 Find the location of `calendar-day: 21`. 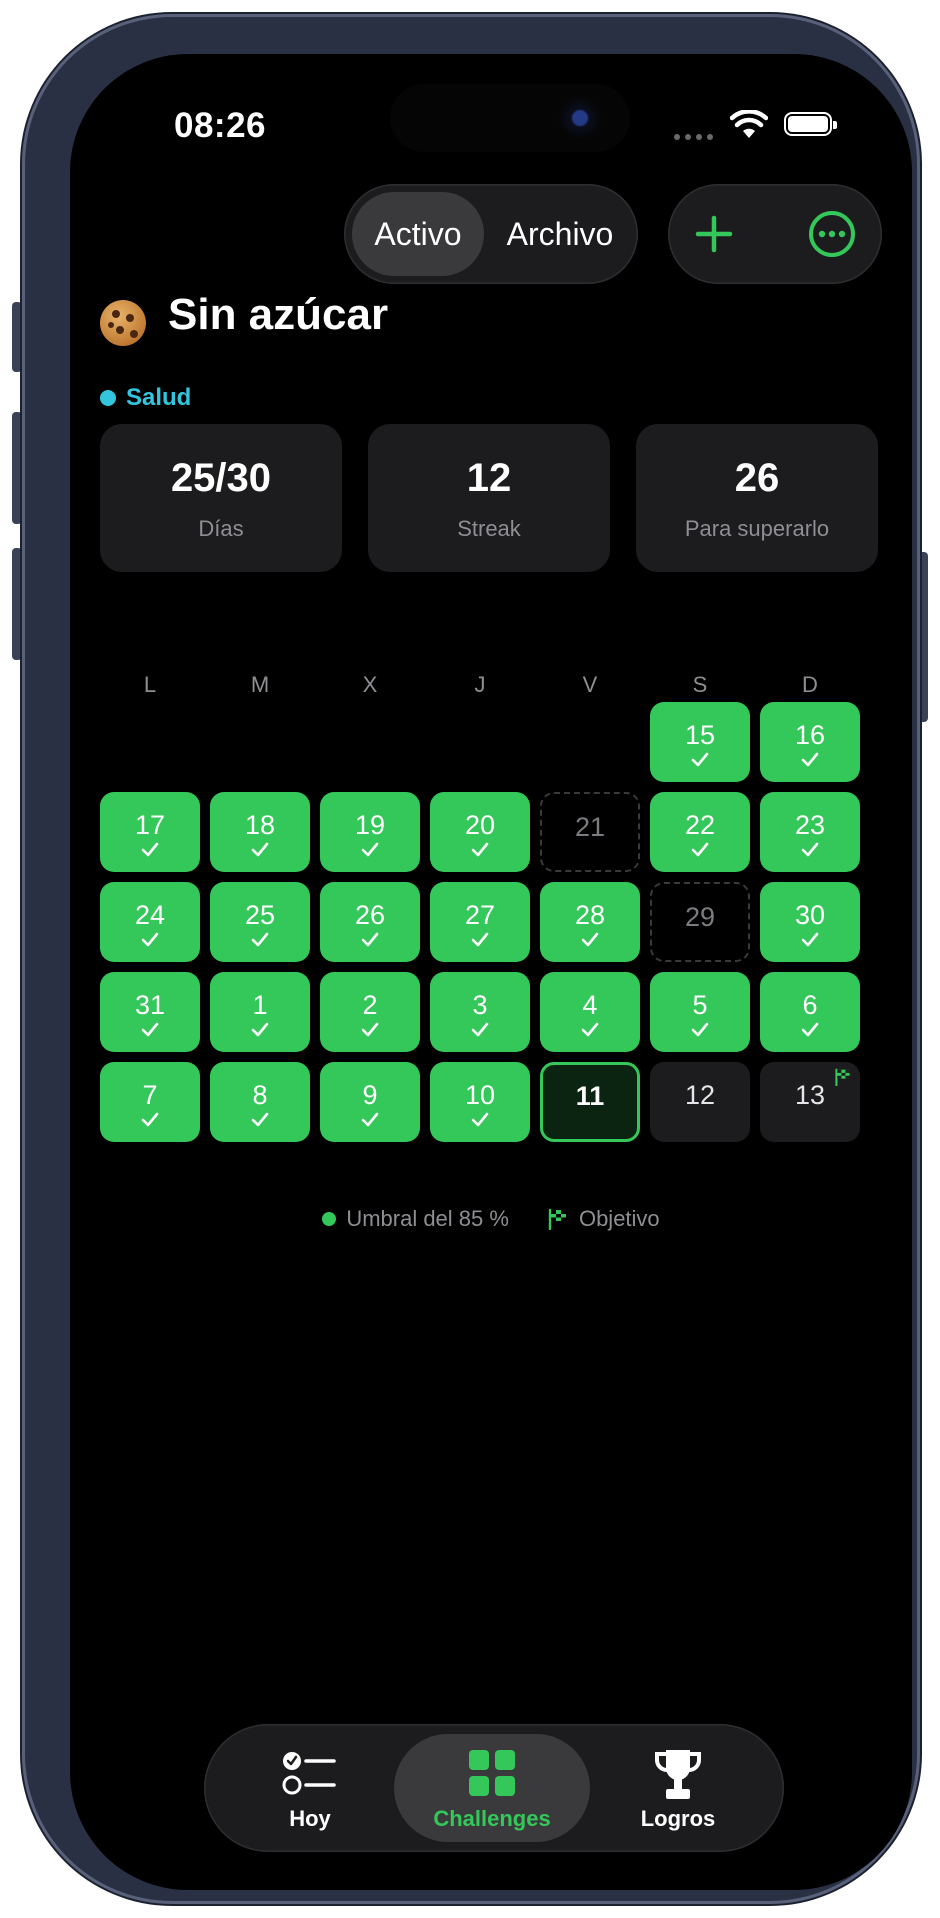

calendar-day: 21 is located at coordinates (590, 832).